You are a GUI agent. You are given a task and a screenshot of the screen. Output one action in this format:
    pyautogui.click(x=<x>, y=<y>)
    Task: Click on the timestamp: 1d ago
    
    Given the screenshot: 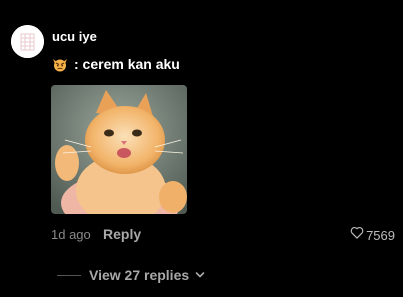 What is the action you would take?
    pyautogui.click(x=71, y=234)
    